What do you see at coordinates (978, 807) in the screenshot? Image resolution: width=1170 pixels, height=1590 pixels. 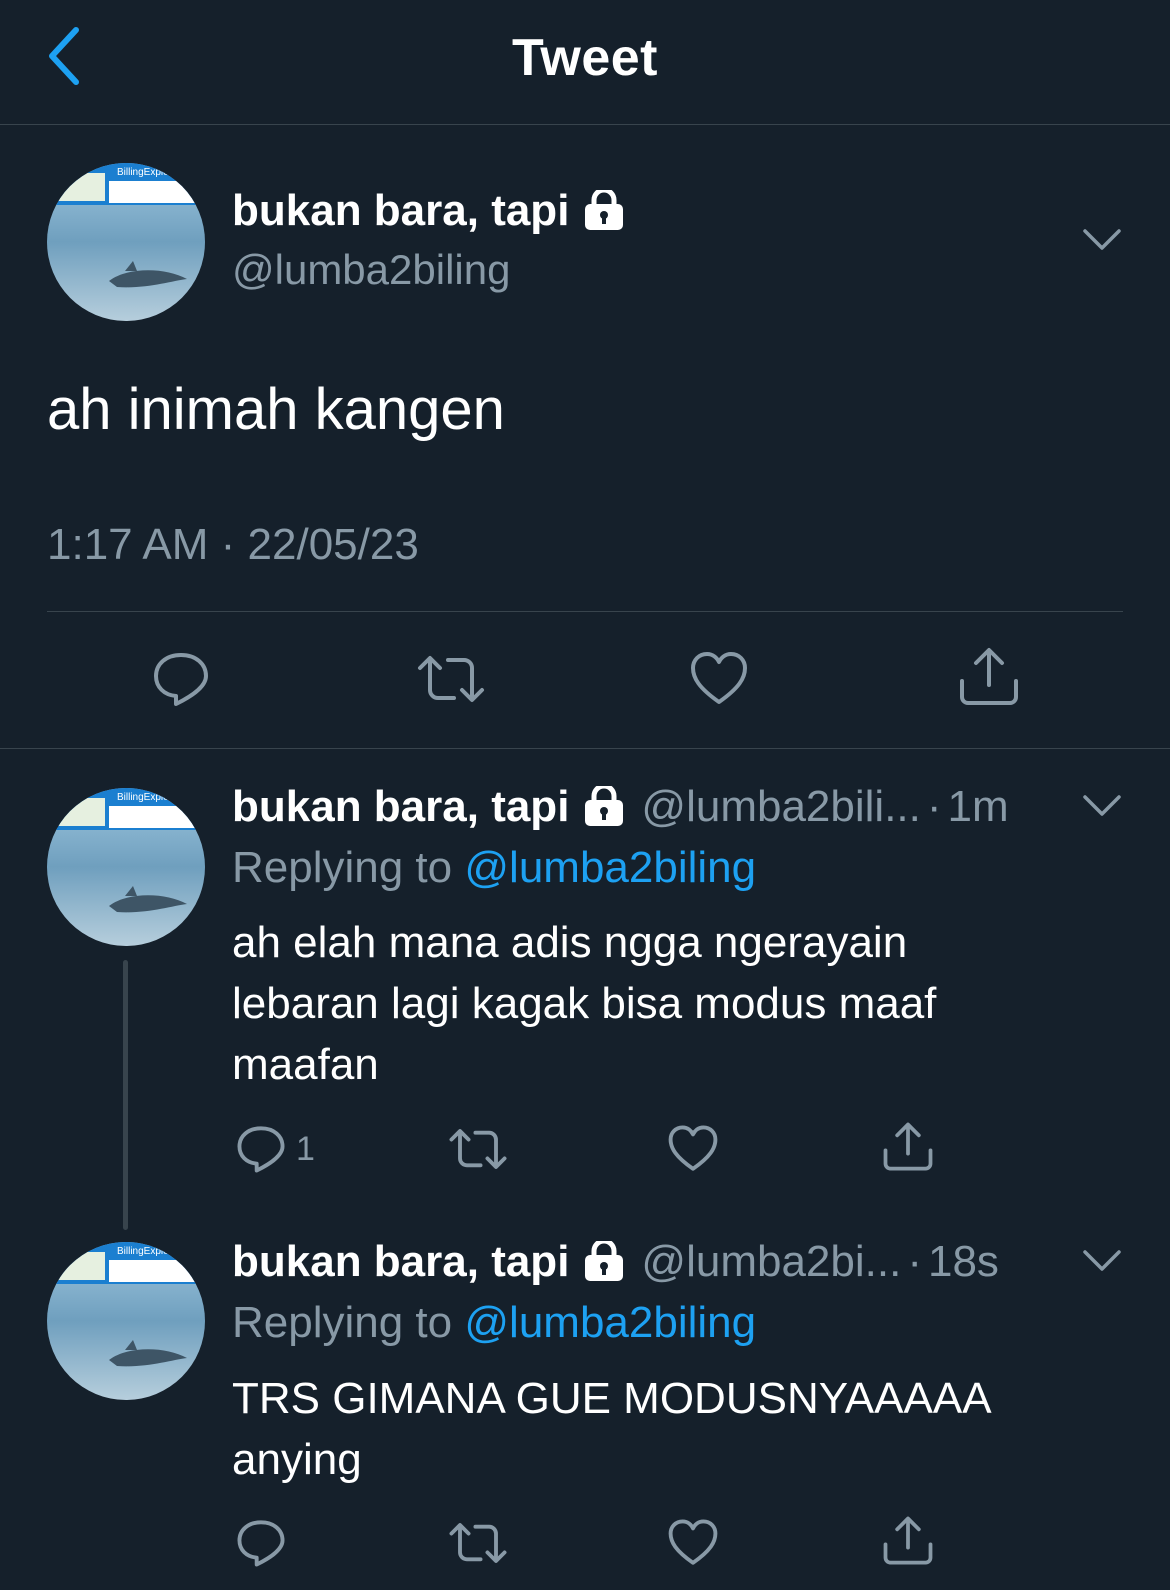 I see `tweet-time: 1m` at bounding box center [978, 807].